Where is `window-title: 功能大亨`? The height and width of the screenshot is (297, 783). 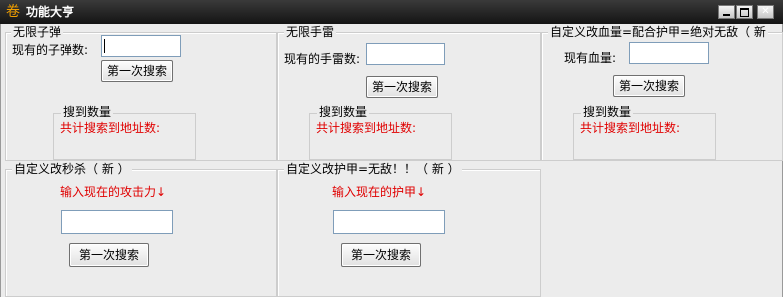
window-title: 功能大亨 is located at coordinates (50, 12).